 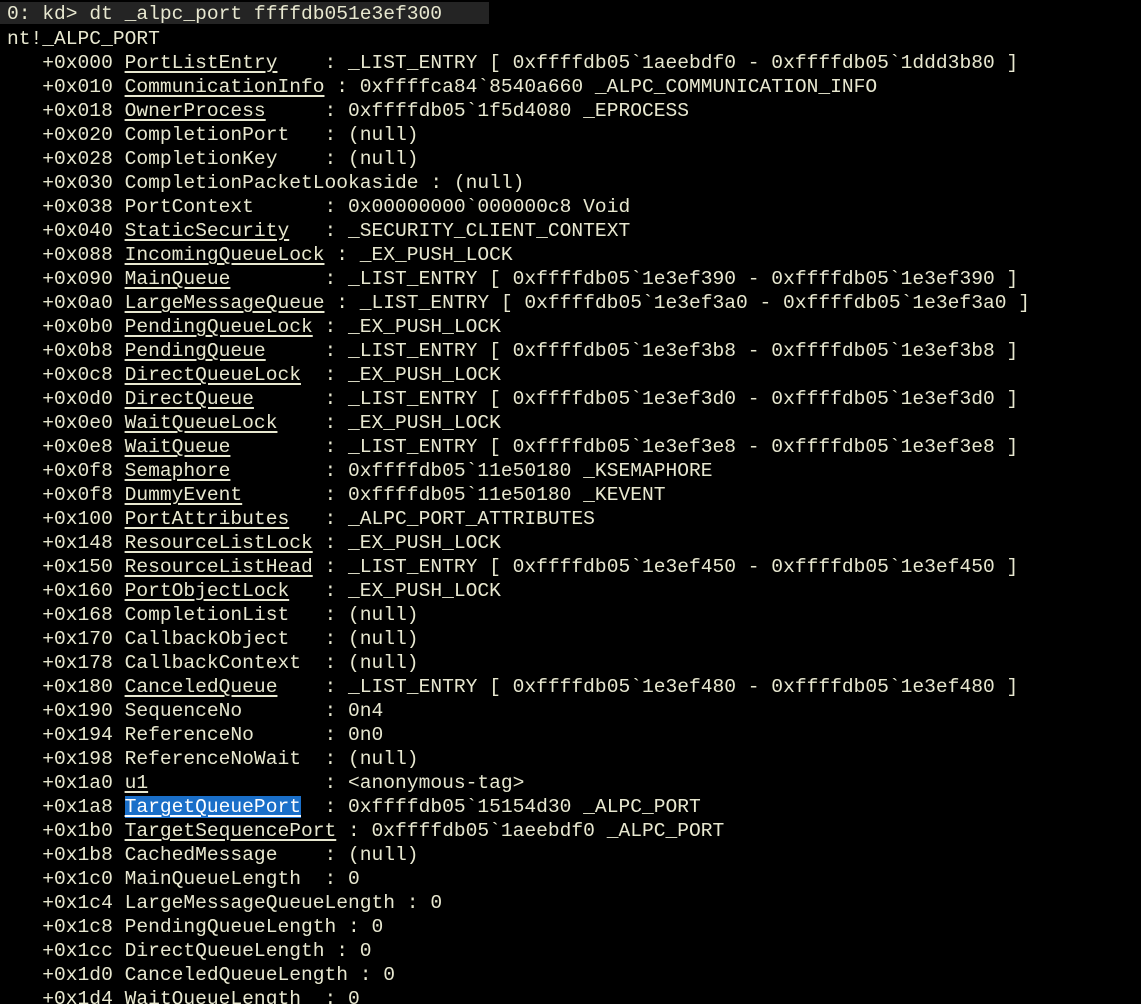 I want to click on field-name-link: PortObjectLock, so click(x=207, y=591).